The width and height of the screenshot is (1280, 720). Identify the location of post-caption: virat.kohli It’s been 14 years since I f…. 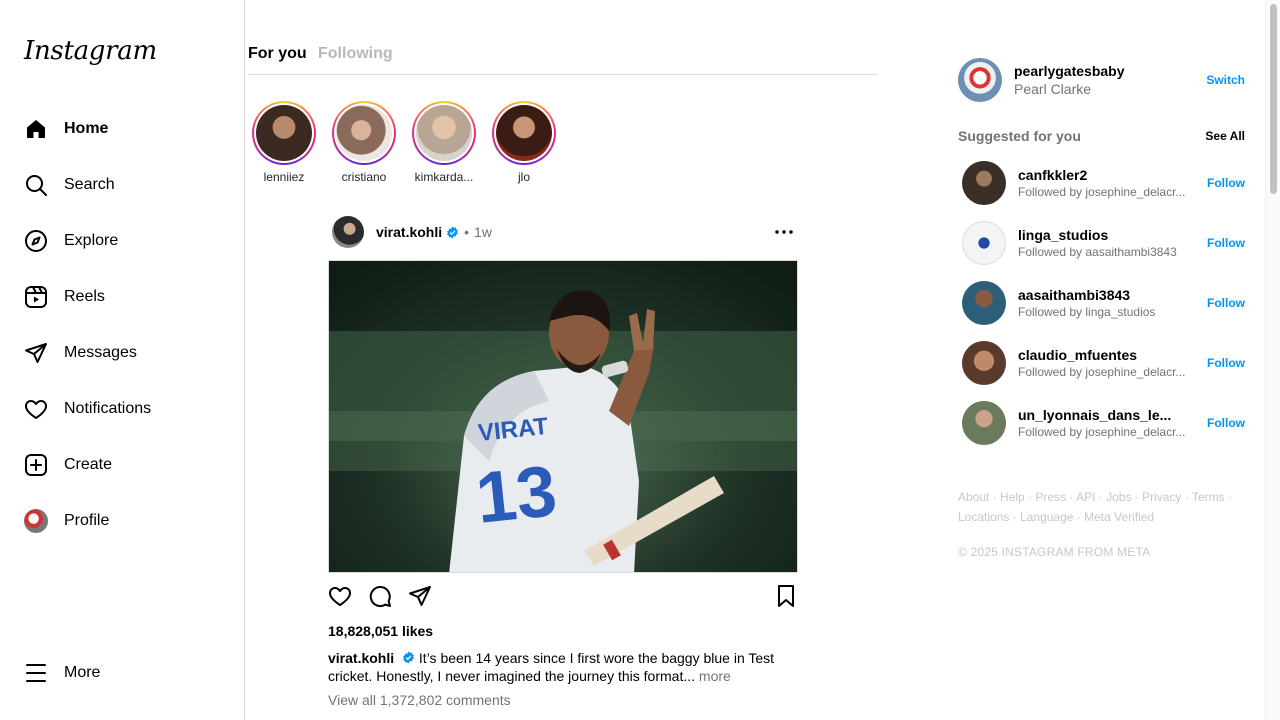
(563, 667).